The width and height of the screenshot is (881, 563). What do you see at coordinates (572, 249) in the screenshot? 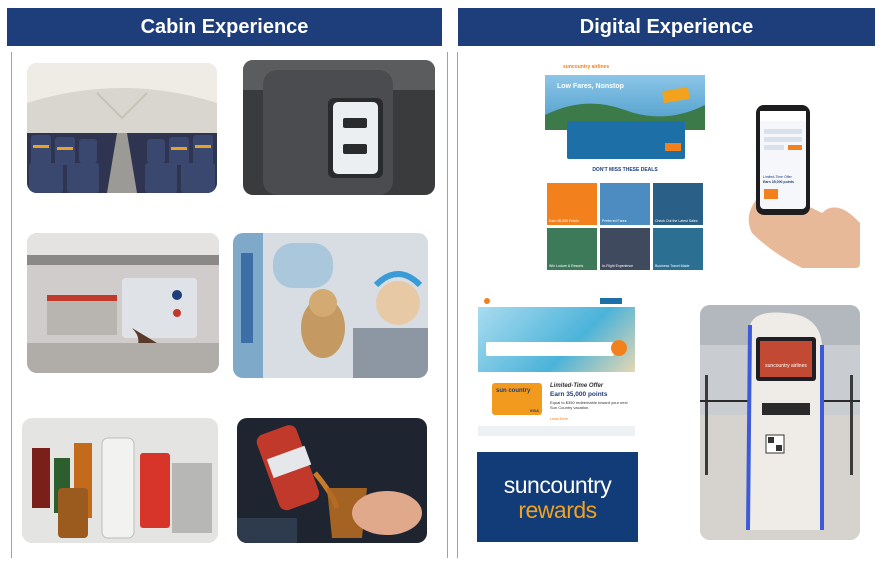
I see `website-tile-4: Win Lodure & Resorts` at bounding box center [572, 249].